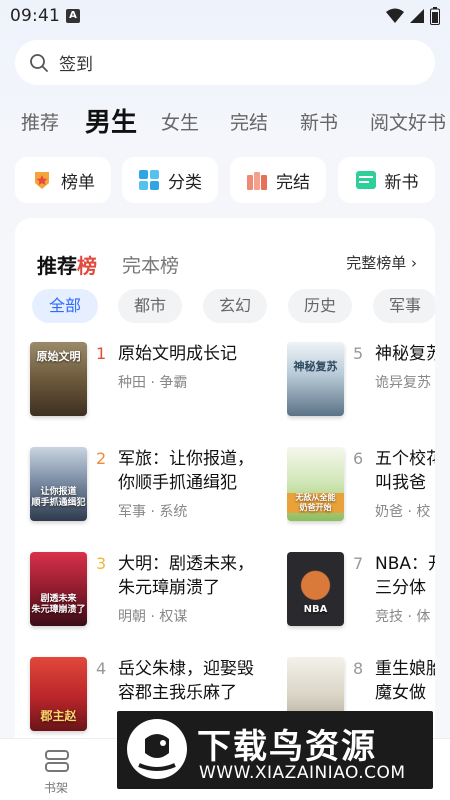 Image resolution: width=450 pixels, height=800 pixels. I want to click on quick-category-label: 分类, so click(185, 182).